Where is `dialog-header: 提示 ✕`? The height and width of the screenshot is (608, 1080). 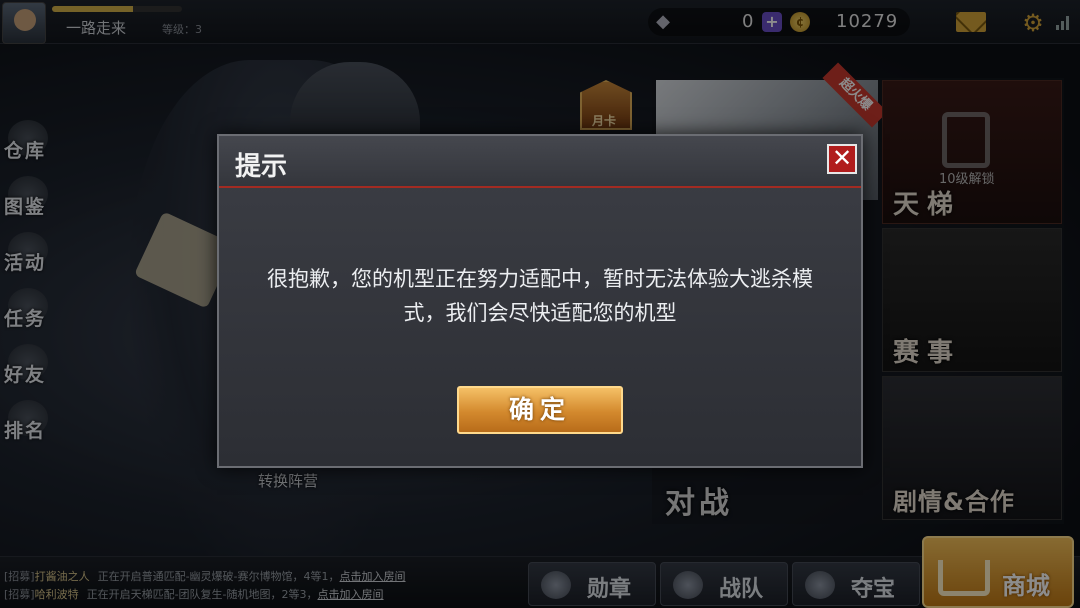
dialog-header: 提示 ✕ is located at coordinates (540, 162).